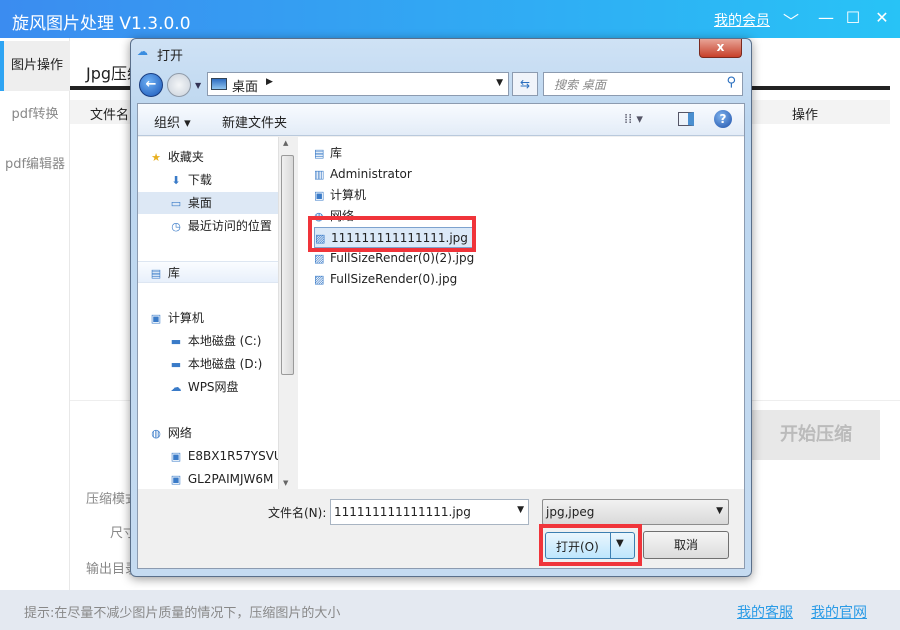  Describe the element at coordinates (185, 318) in the screenshot. I see `tree-item-label: 计算机` at that location.